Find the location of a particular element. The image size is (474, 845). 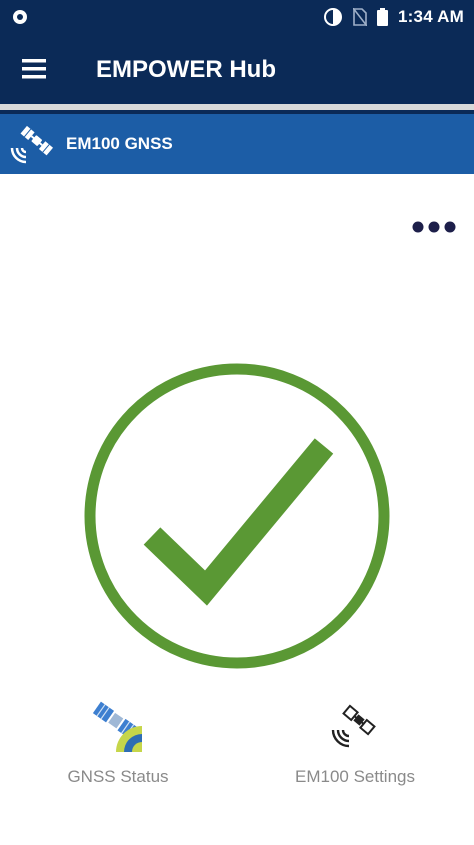

nav-label-em100-settings: EM100 Settings is located at coordinates (354, 776).